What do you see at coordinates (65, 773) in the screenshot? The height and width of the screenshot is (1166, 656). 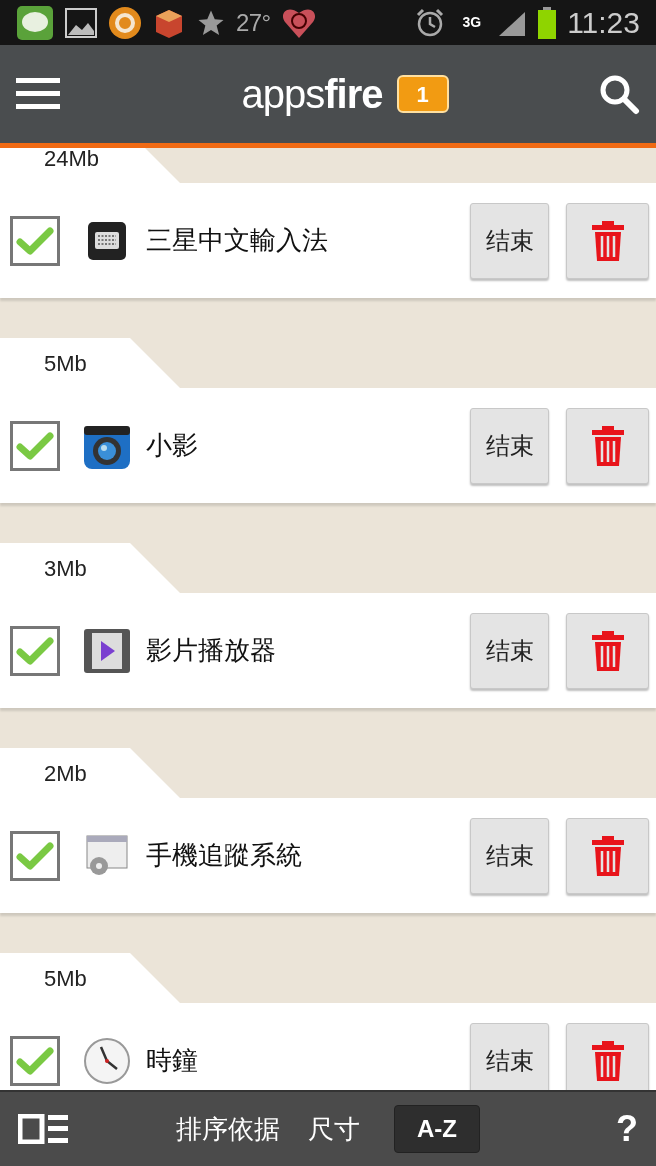 I see `size-label: 2Mb` at bounding box center [65, 773].